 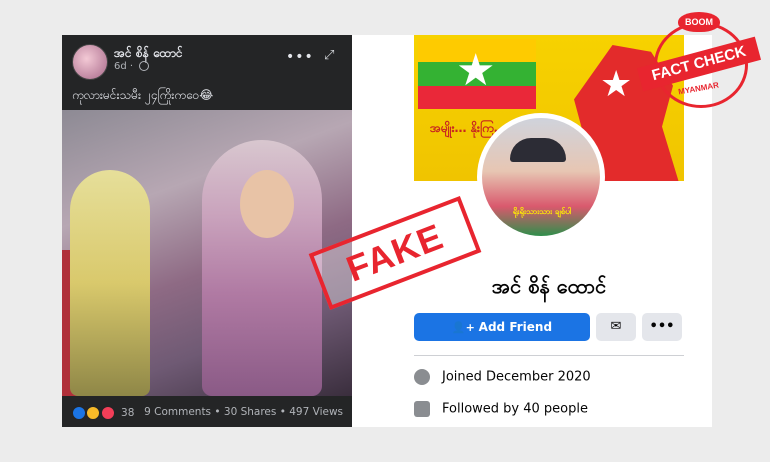 I want to click on expand-icon: ⤢, so click(x=329, y=55).